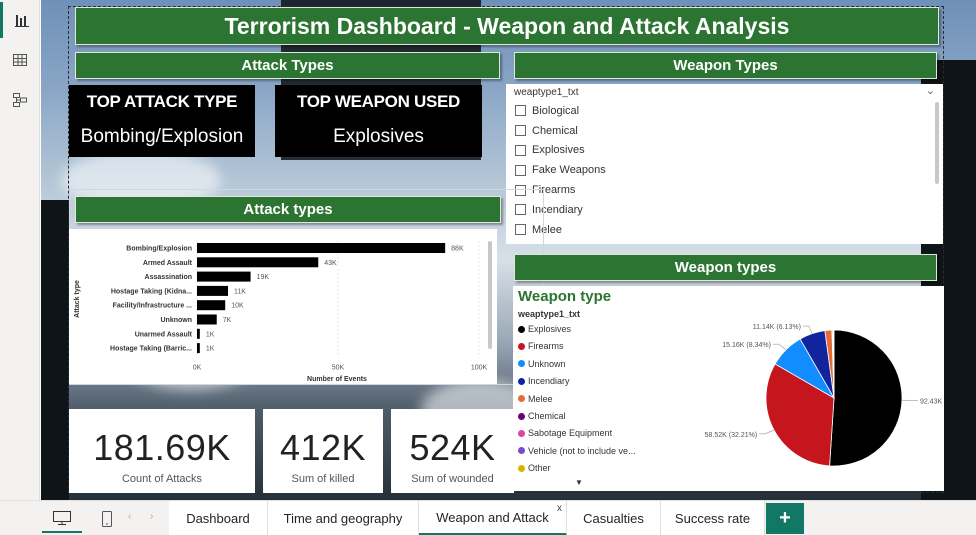  What do you see at coordinates (558, 150) in the screenshot?
I see `slicer-item-label: Explosives` at bounding box center [558, 150].